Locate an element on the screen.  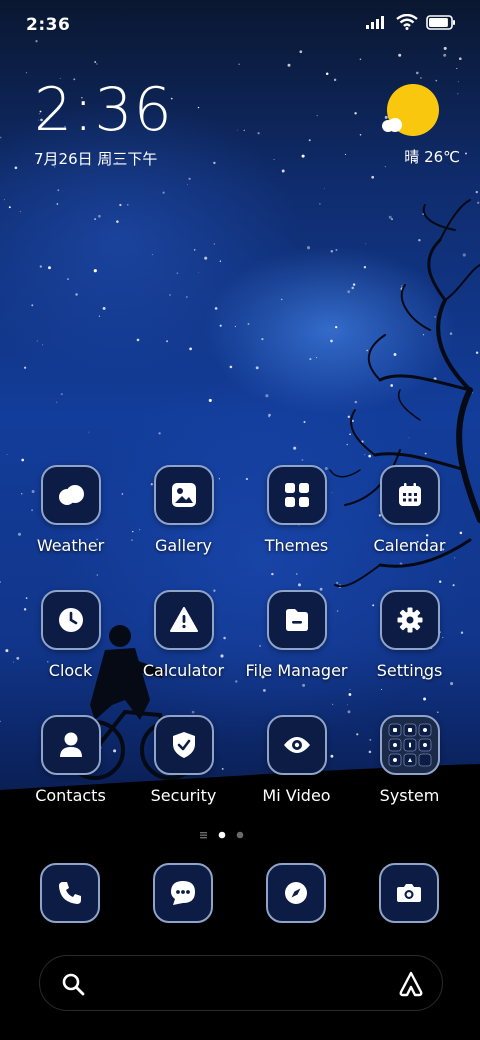
warning-icon is located at coordinates (183, 619).